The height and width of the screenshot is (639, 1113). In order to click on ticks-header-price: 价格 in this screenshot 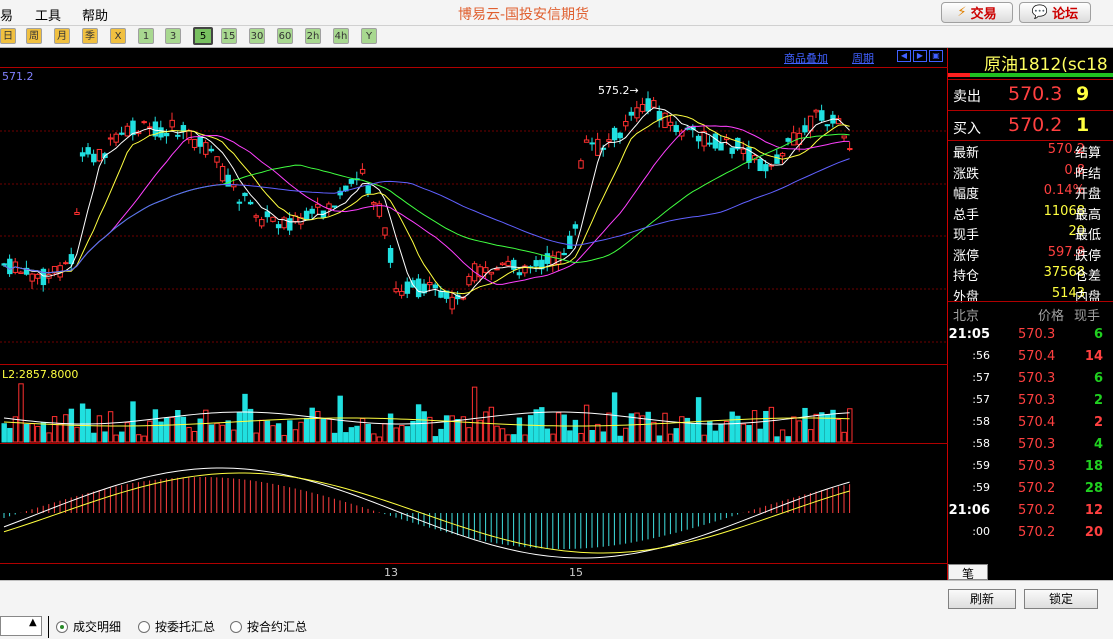, I will do `click(1051, 316)`.